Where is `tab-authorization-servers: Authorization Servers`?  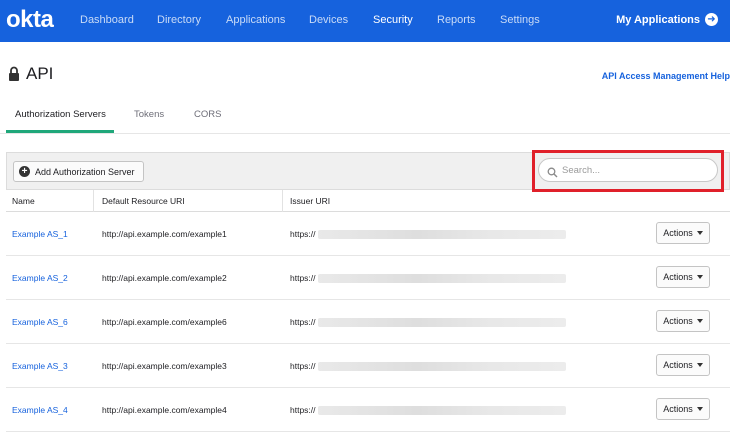 tab-authorization-servers: Authorization Servers is located at coordinates (60, 114).